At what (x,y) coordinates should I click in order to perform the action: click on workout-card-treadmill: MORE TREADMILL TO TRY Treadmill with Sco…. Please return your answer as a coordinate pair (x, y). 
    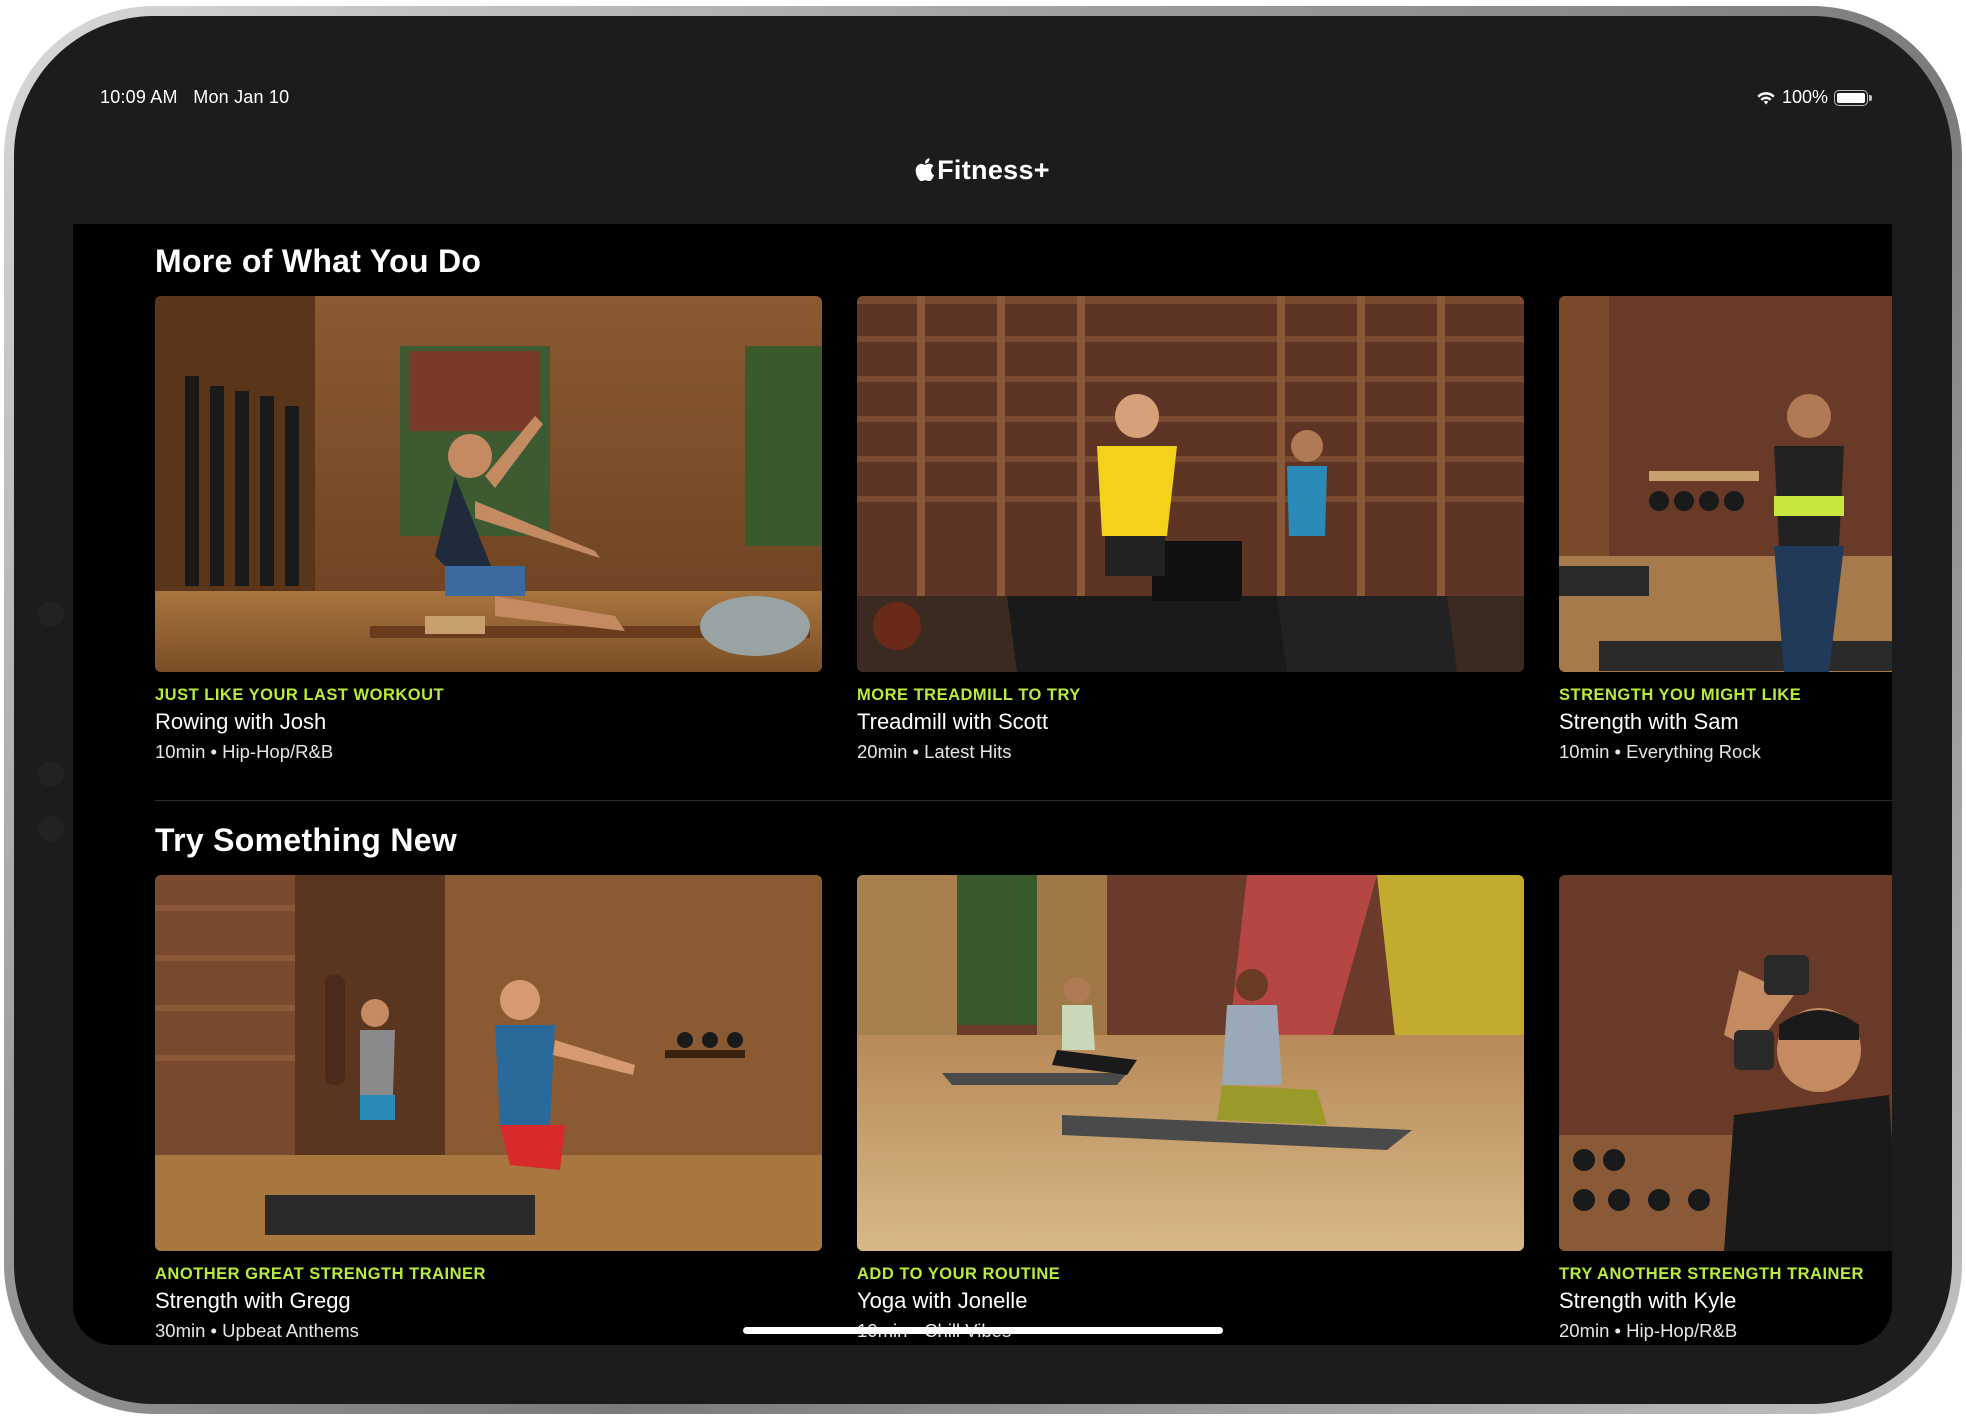
    Looking at the image, I should click on (1190, 529).